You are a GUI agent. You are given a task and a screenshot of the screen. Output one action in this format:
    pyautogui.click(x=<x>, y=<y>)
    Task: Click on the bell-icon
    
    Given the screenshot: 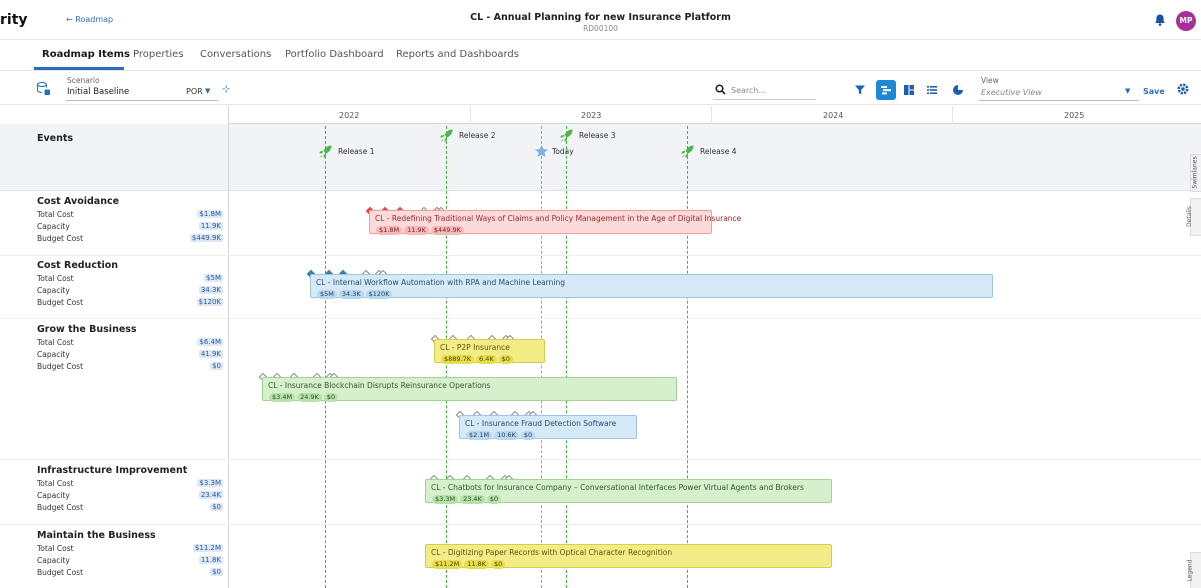 What is the action you would take?
    pyautogui.click(x=1160, y=20)
    